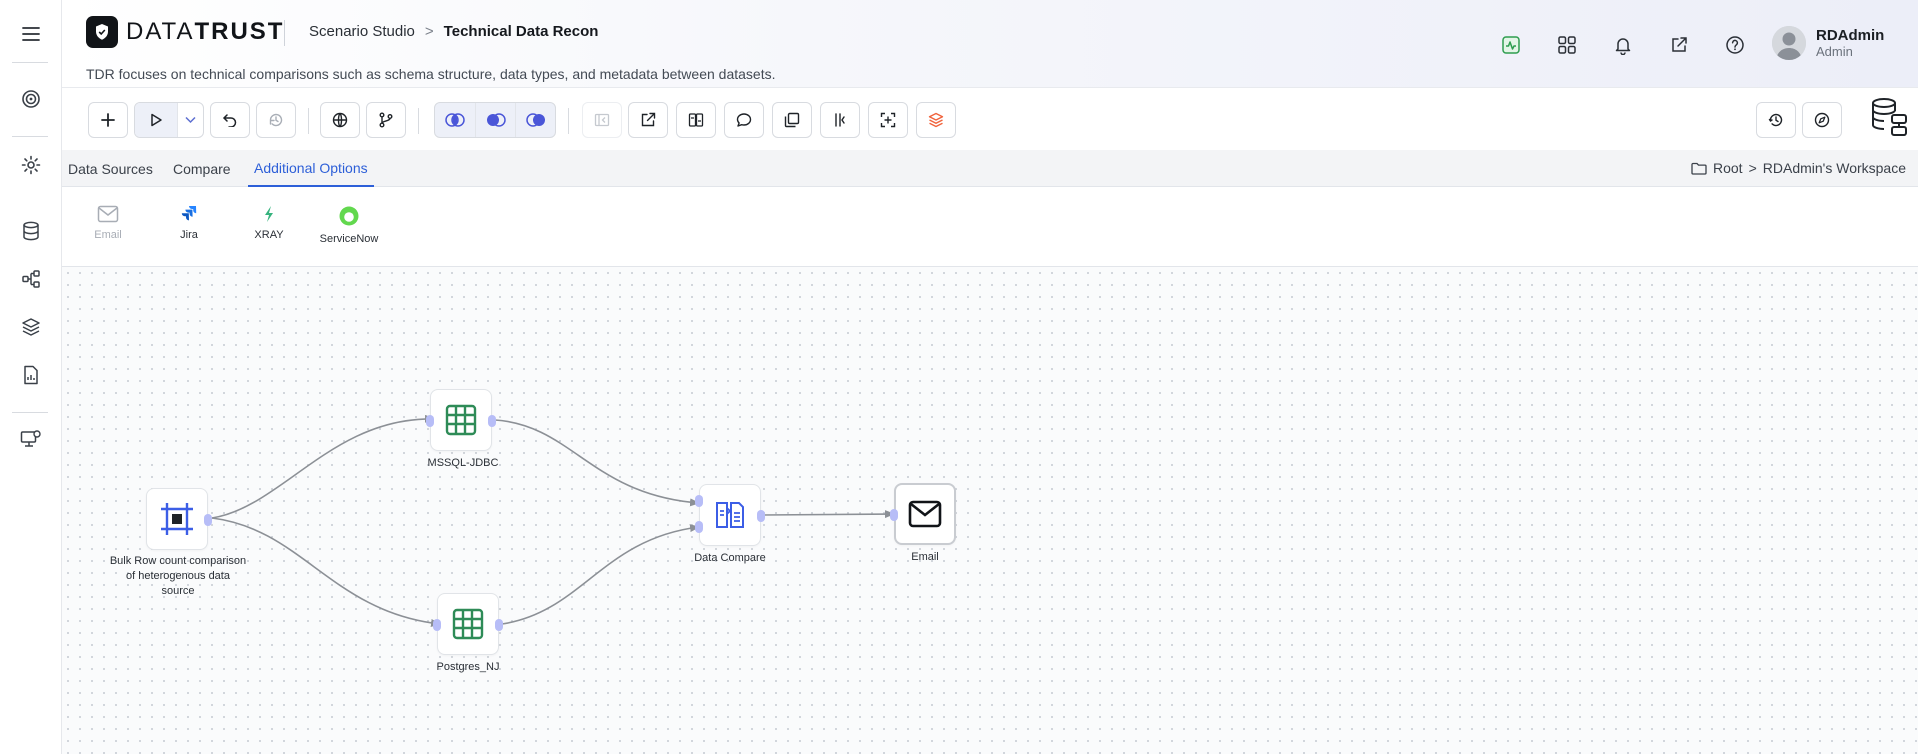  Describe the element at coordinates (160, 31) in the screenshot. I see `brand-name-light: DATA` at that location.